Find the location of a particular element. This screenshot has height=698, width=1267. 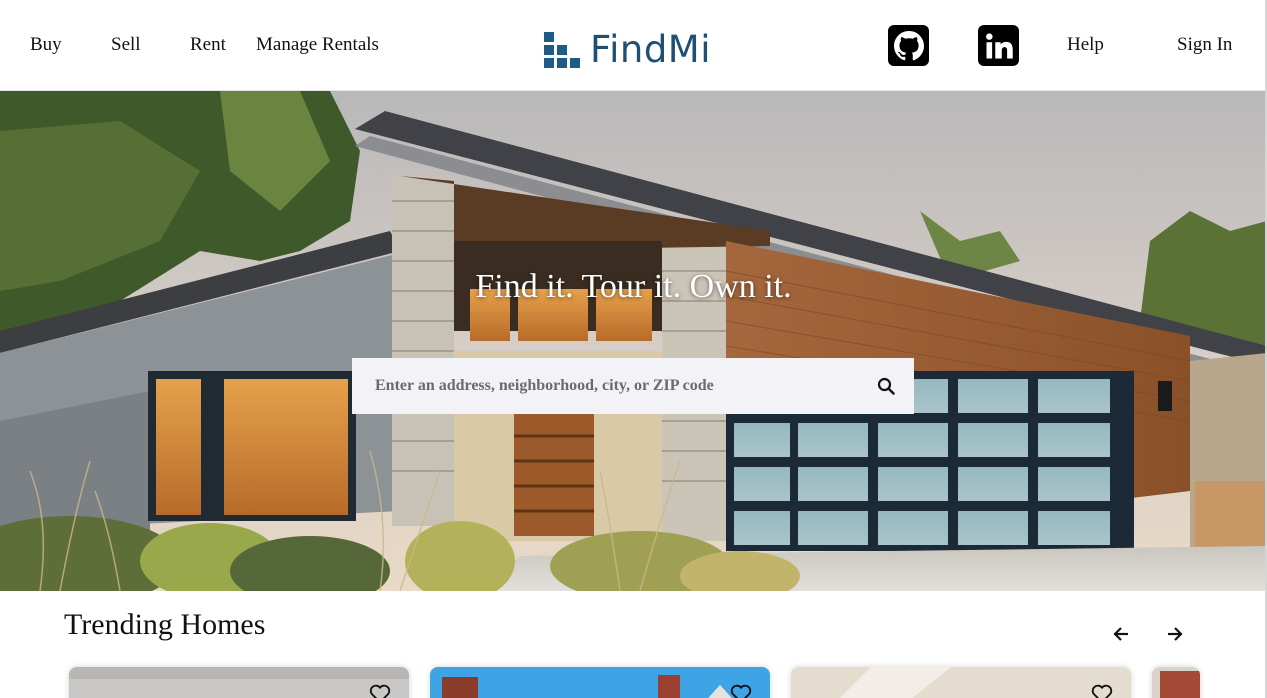

arrow-right-icon is located at coordinates (1175, 634).